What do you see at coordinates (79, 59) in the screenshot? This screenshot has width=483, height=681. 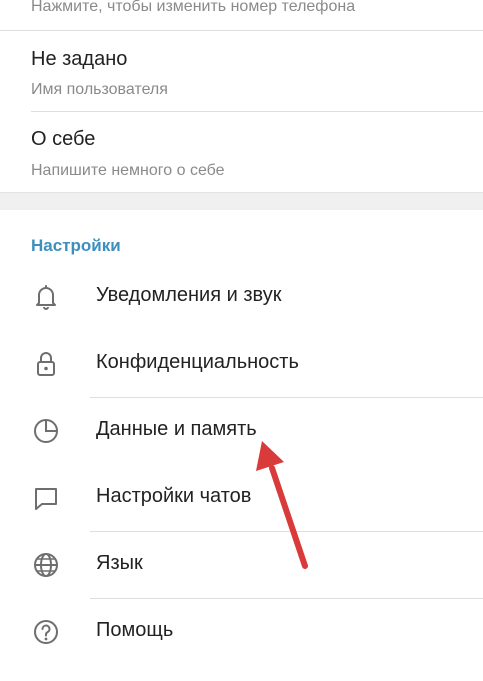 I see `username-value: Не задано` at bounding box center [79, 59].